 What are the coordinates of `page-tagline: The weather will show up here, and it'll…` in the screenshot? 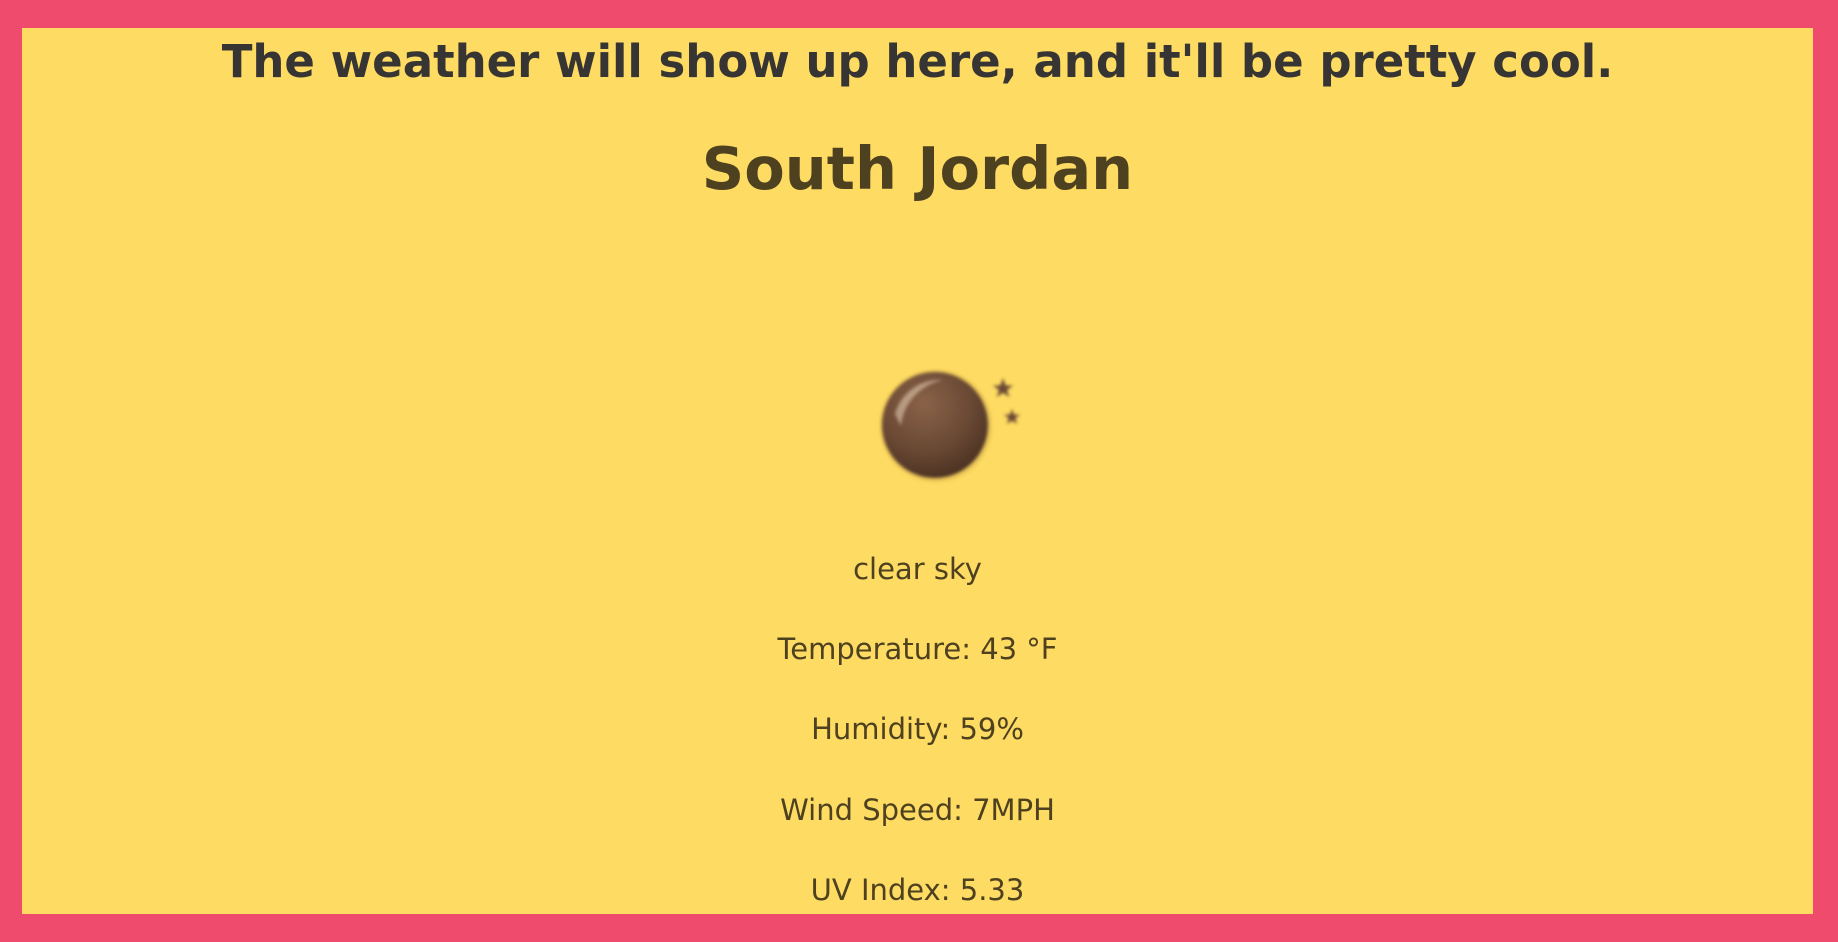 It's located at (917, 61).